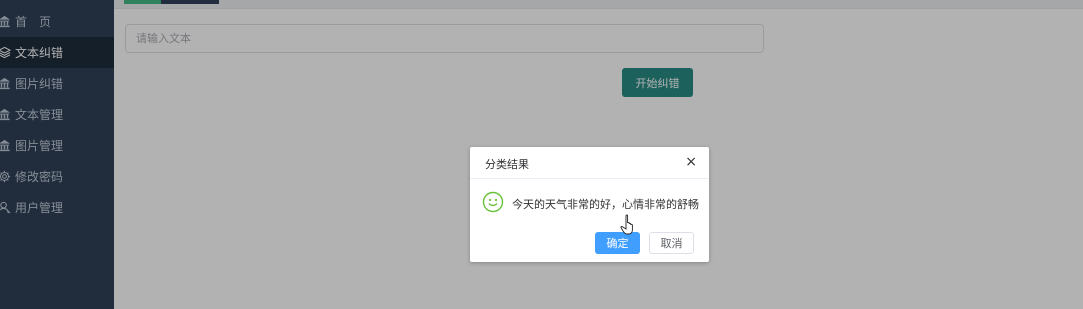 The width and height of the screenshot is (1083, 309). Describe the element at coordinates (605, 204) in the screenshot. I see `dialog-message: 今天的天气非常的好，心情非常的舒畅` at that location.